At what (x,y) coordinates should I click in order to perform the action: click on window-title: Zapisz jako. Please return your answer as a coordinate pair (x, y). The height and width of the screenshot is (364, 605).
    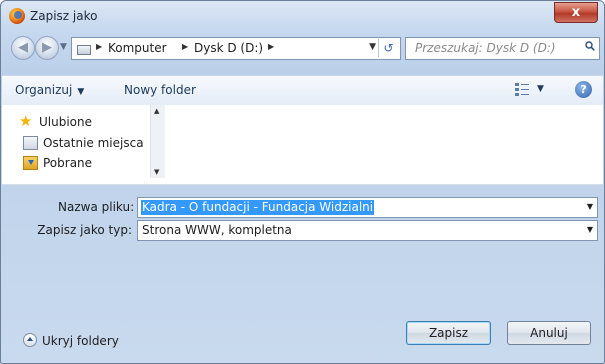
    Looking at the image, I should click on (64, 16).